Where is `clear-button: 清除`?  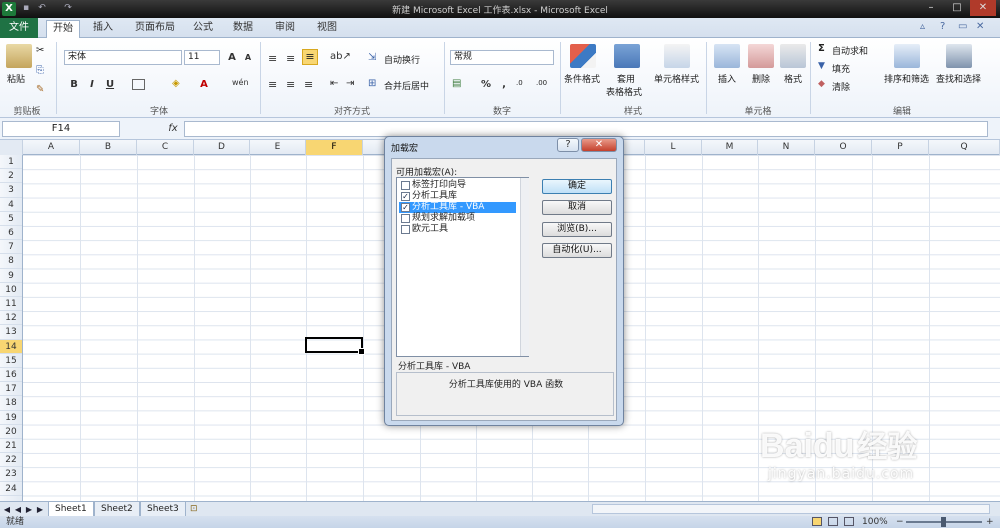
clear-button: 清除 is located at coordinates (841, 86).